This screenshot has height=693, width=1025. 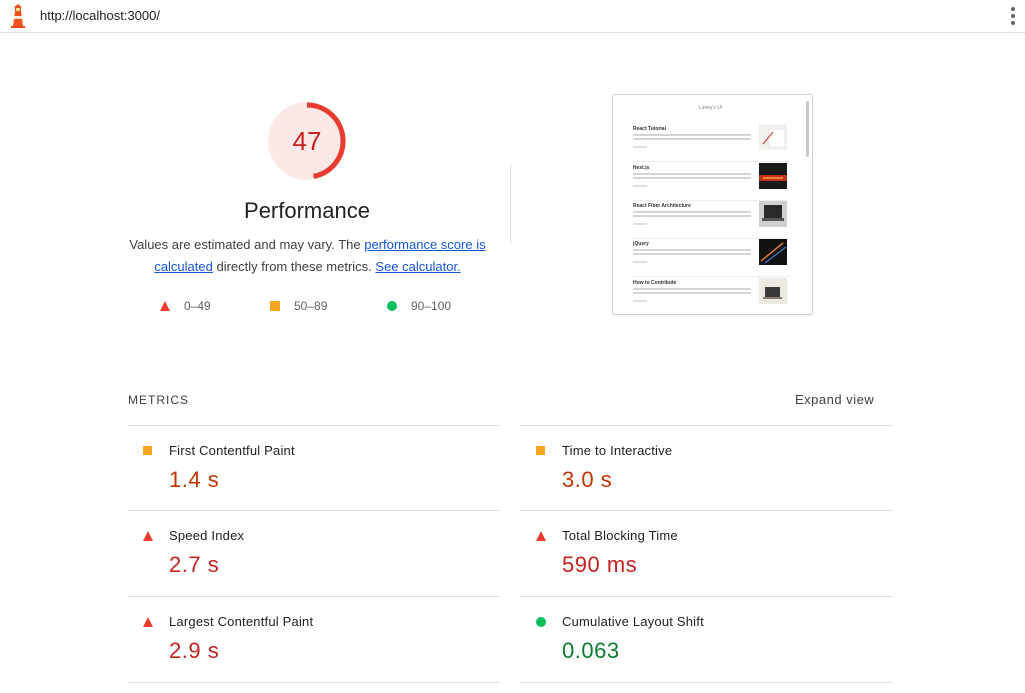 I want to click on screenshot-list-item: How to Contribute, so click(x=711, y=296).